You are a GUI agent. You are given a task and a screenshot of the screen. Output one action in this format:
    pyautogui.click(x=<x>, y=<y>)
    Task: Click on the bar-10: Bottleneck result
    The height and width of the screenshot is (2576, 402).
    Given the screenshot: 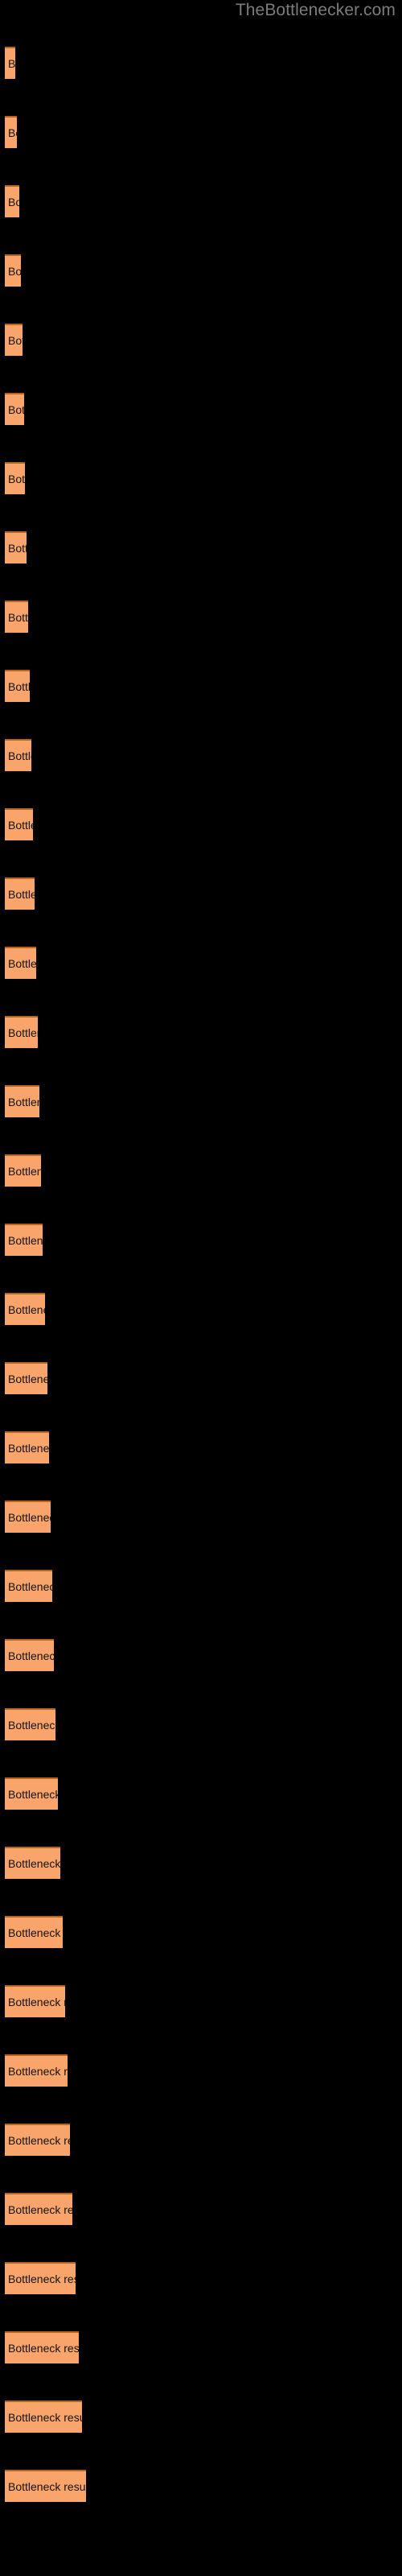 What is the action you would take?
    pyautogui.click(x=17, y=686)
    